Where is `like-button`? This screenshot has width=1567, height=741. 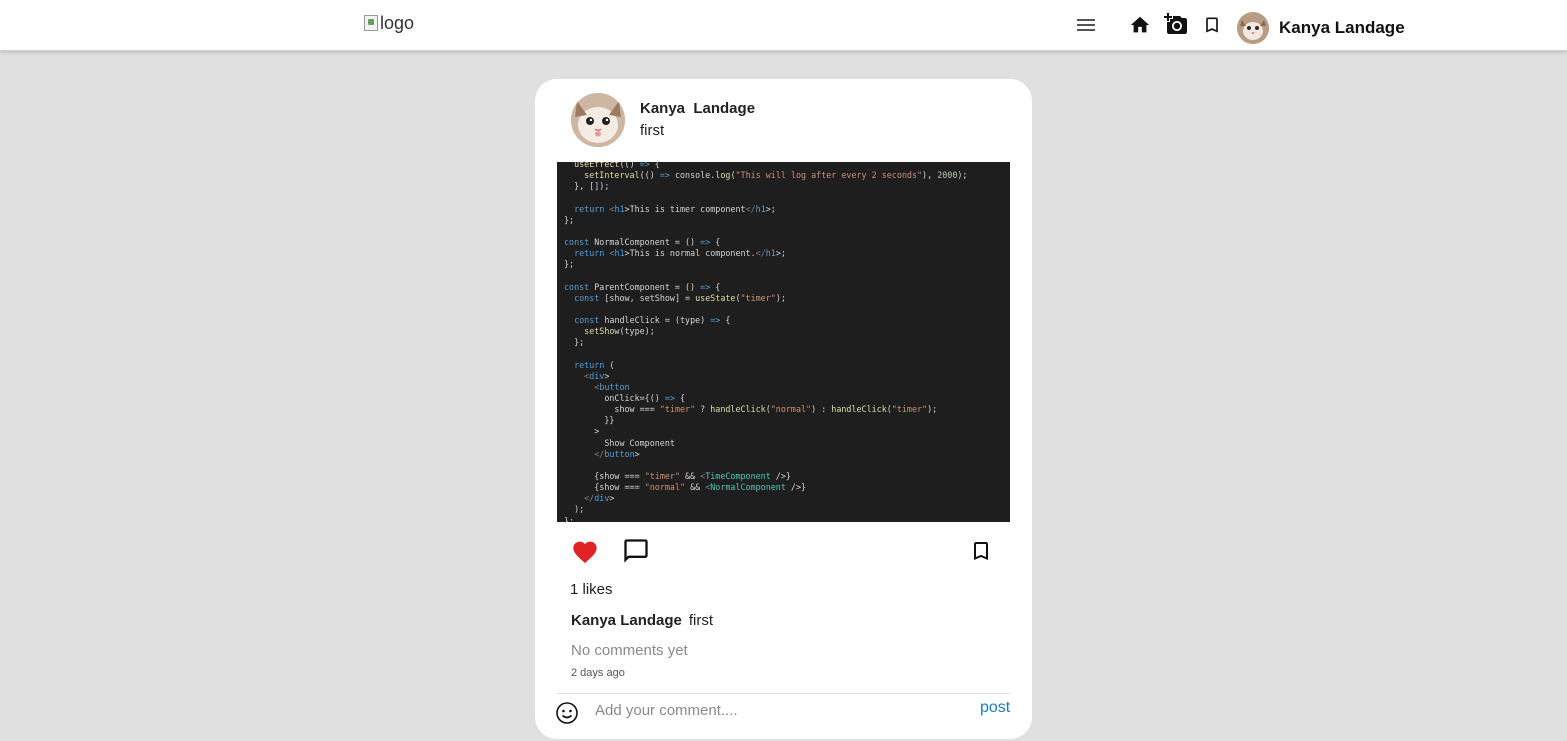 like-button is located at coordinates (585, 553).